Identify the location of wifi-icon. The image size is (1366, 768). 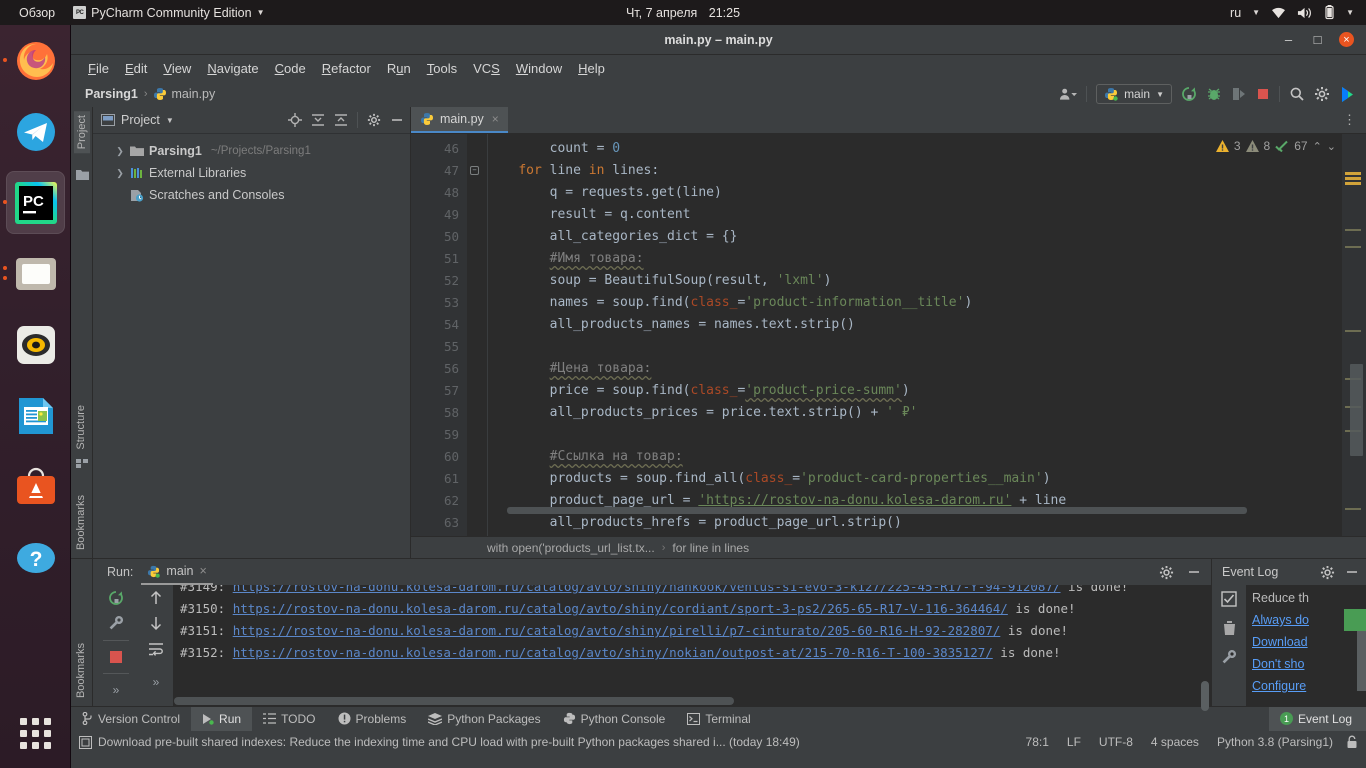
(1278, 12).